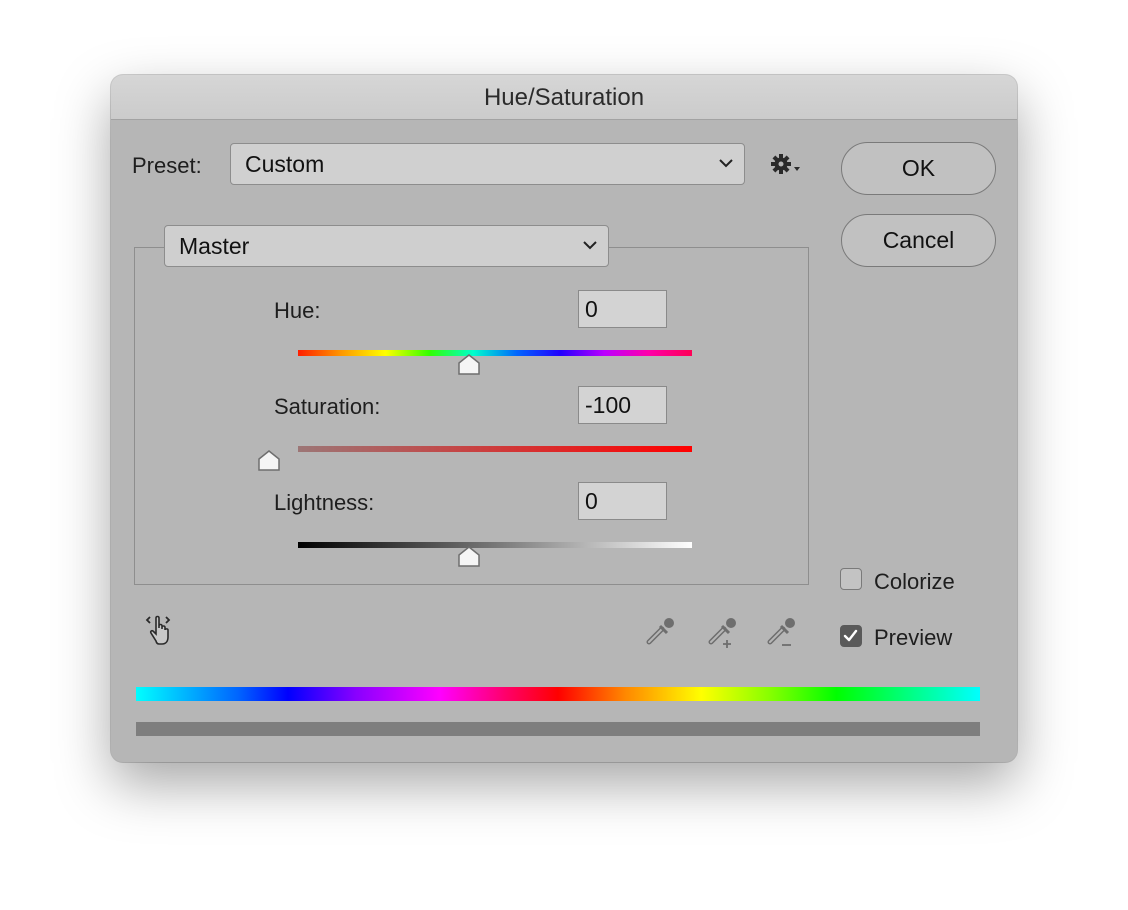 The image size is (1128, 910). I want to click on eyedropper-add-button, so click(723, 631).